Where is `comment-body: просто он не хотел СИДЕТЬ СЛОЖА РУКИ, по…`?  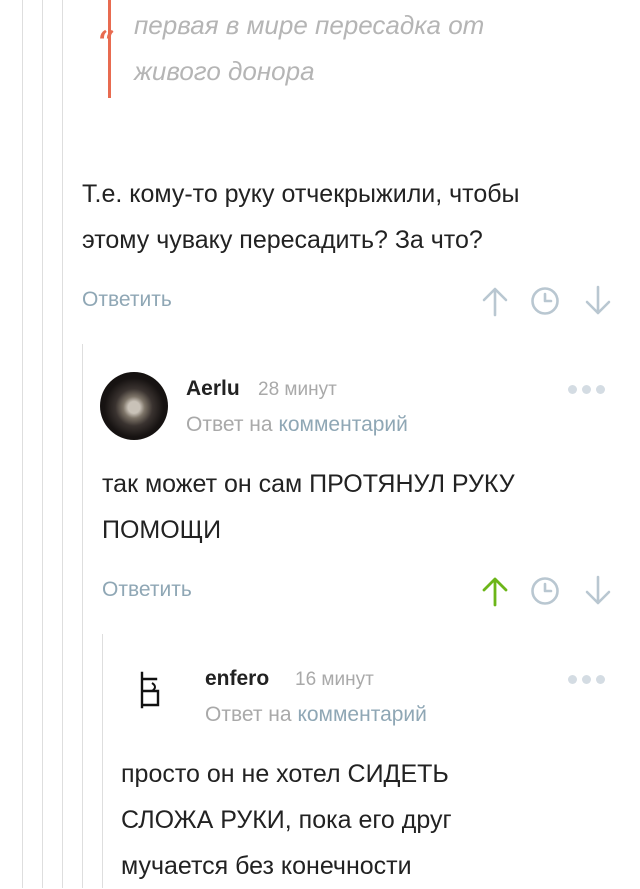
comment-body: просто он не хотел СИДЕТЬ СЛОЖА РУКИ, по… is located at coordinates (371, 820).